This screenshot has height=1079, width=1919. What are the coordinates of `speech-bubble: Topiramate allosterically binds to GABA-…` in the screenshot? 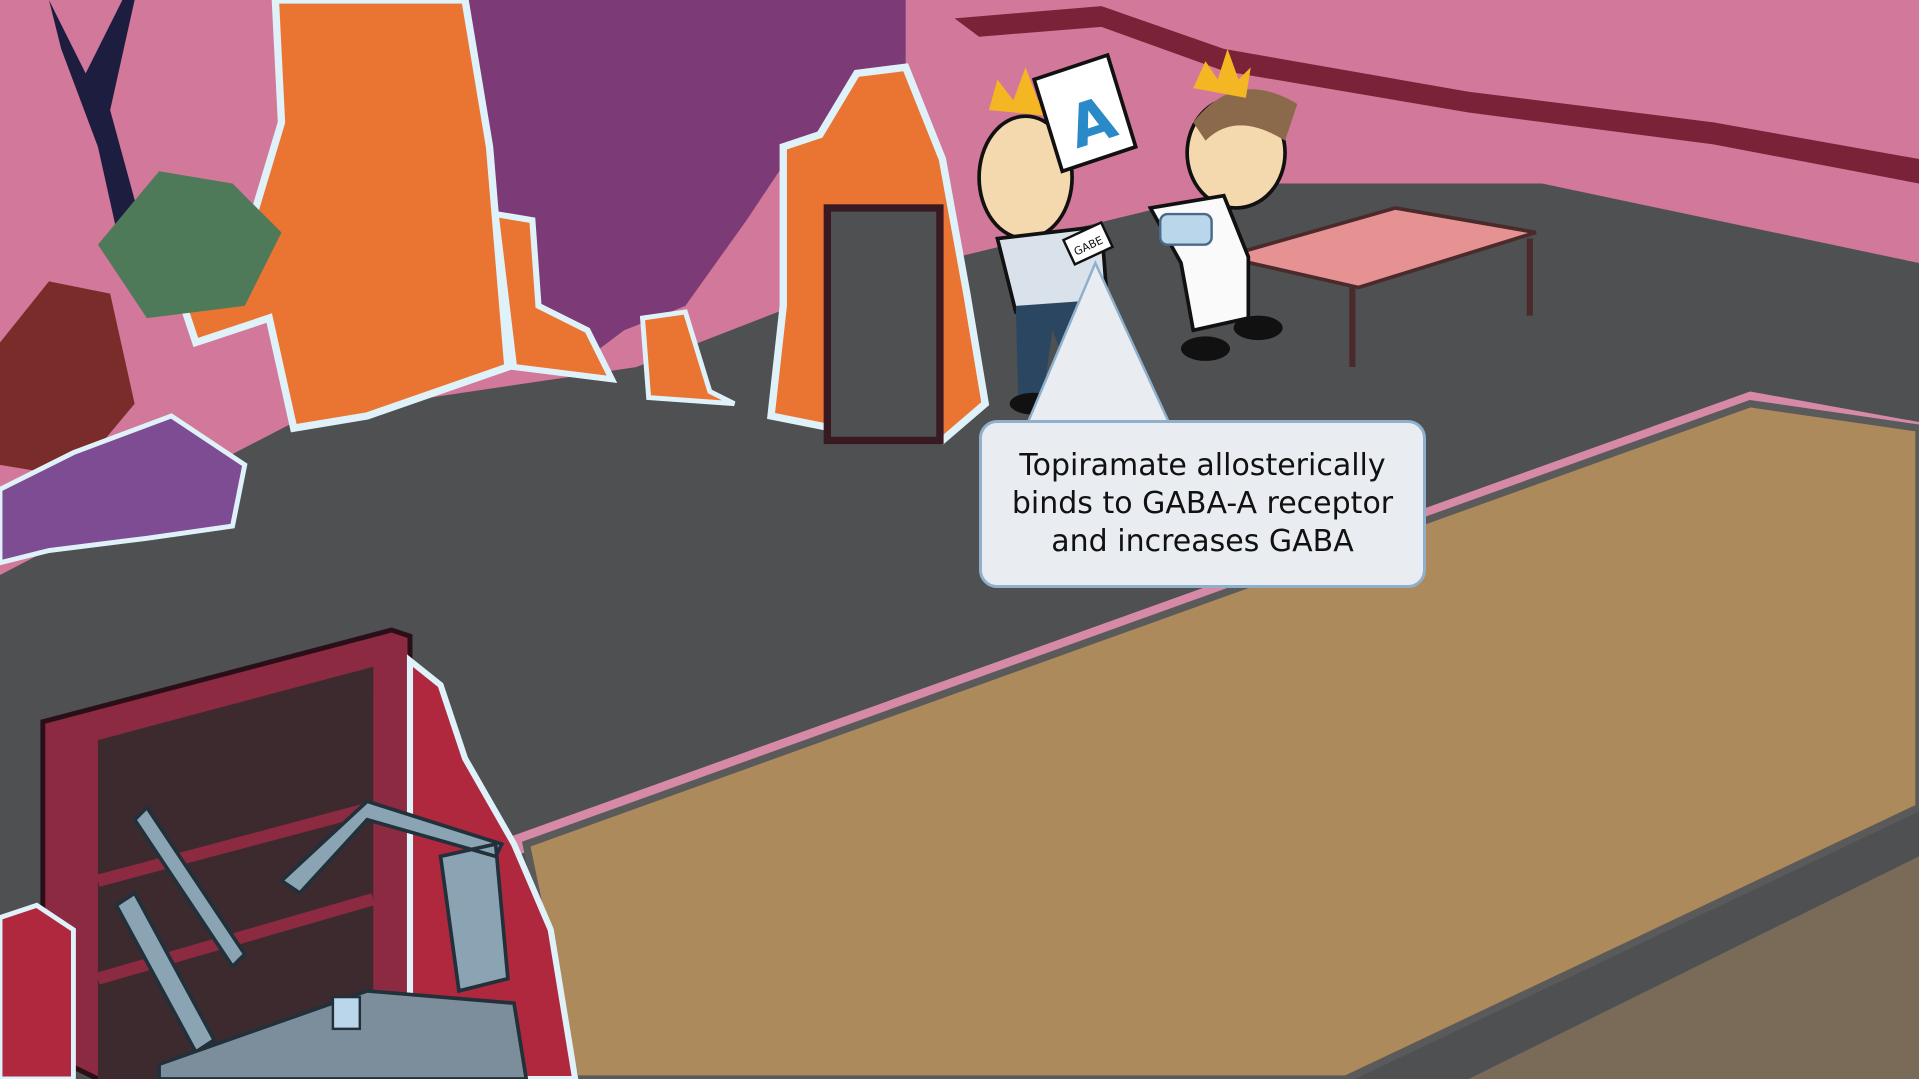 It's located at (1202, 504).